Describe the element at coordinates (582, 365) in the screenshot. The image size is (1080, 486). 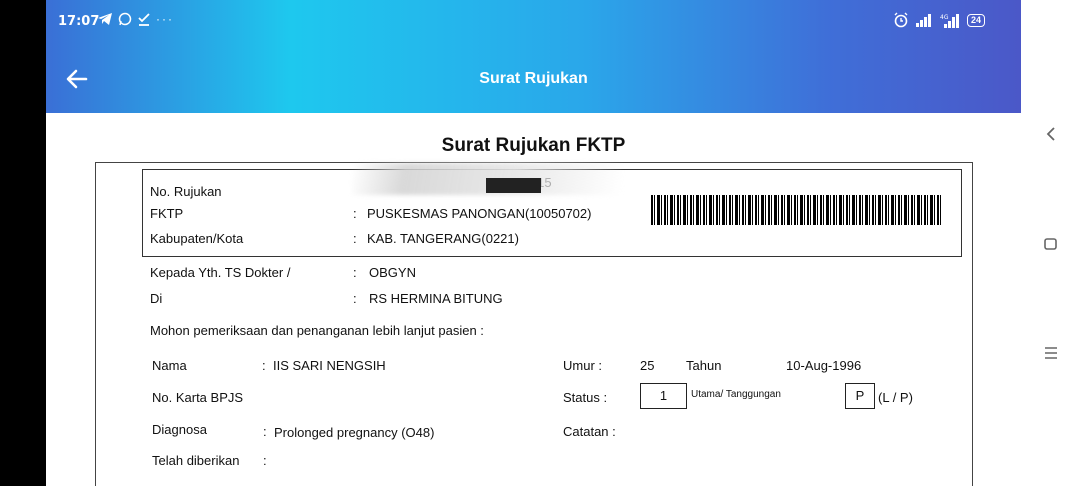
I see `umur-label: Umur :` at that location.